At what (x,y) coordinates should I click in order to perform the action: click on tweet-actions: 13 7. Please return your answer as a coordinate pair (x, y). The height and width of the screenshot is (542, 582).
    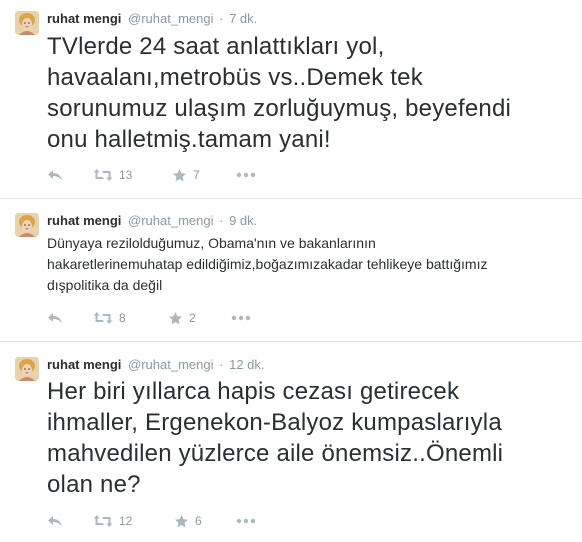
    Looking at the image, I should click on (197, 175).